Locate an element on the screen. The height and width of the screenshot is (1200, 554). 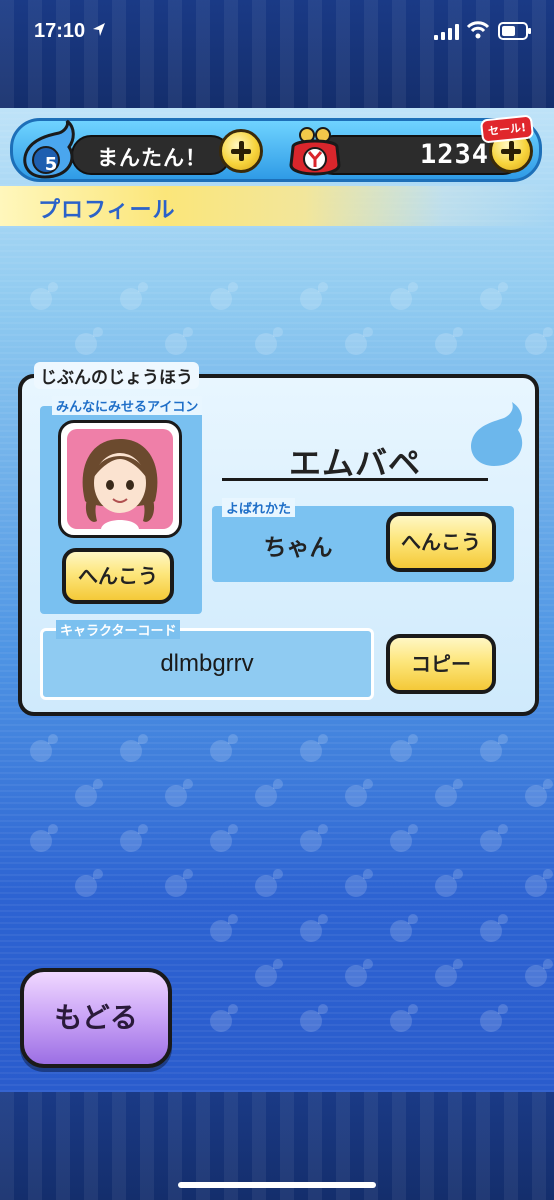
back-button: もどる is located at coordinates (96, 1018).